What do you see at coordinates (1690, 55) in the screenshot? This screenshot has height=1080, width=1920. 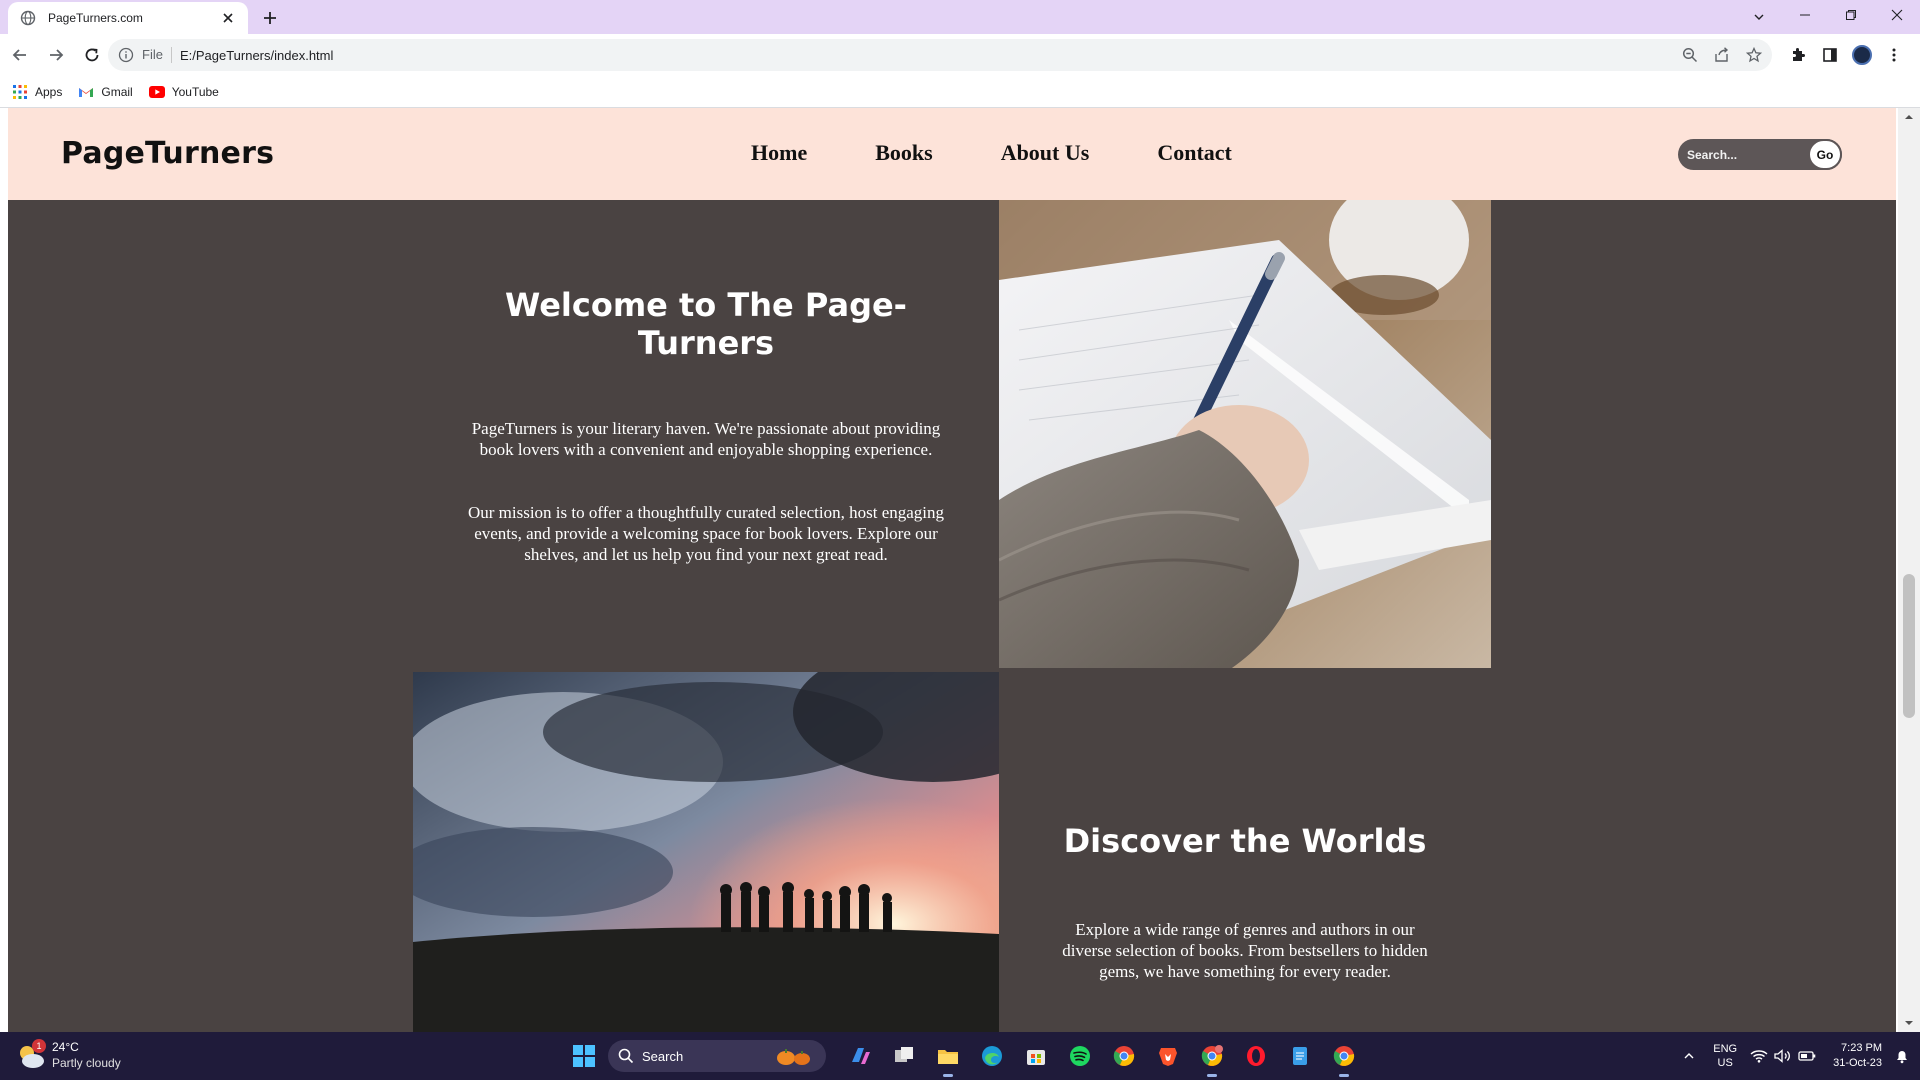 I see `zoom-icon` at bounding box center [1690, 55].